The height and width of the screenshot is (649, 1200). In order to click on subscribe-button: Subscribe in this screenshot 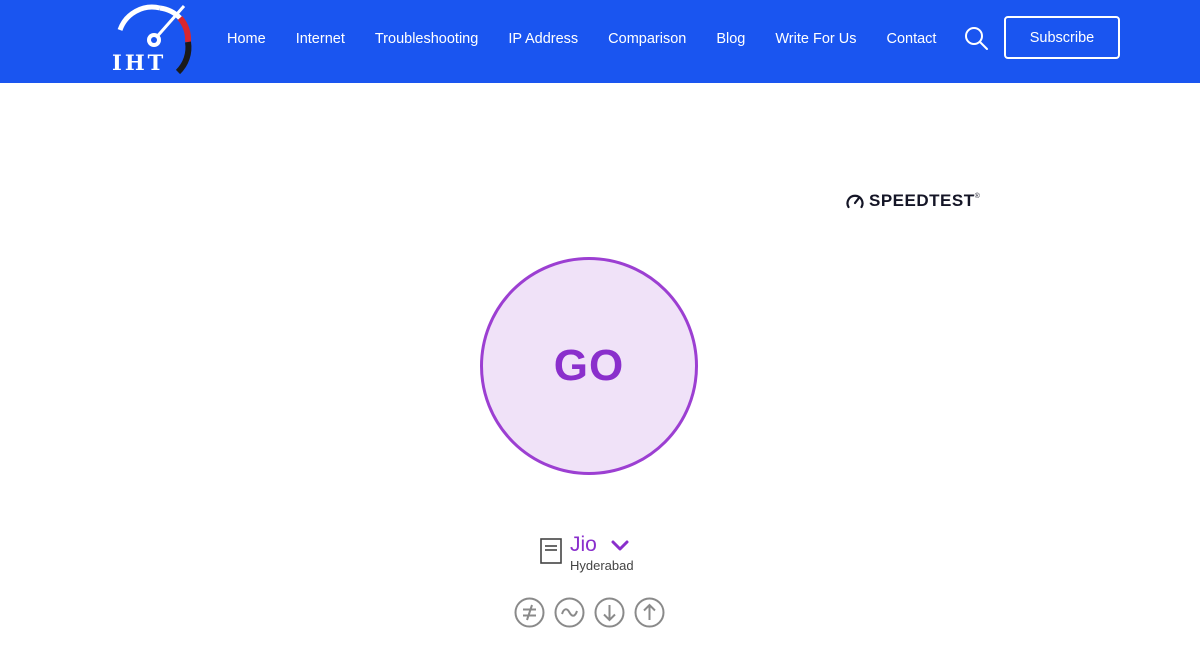, I will do `click(1062, 37)`.